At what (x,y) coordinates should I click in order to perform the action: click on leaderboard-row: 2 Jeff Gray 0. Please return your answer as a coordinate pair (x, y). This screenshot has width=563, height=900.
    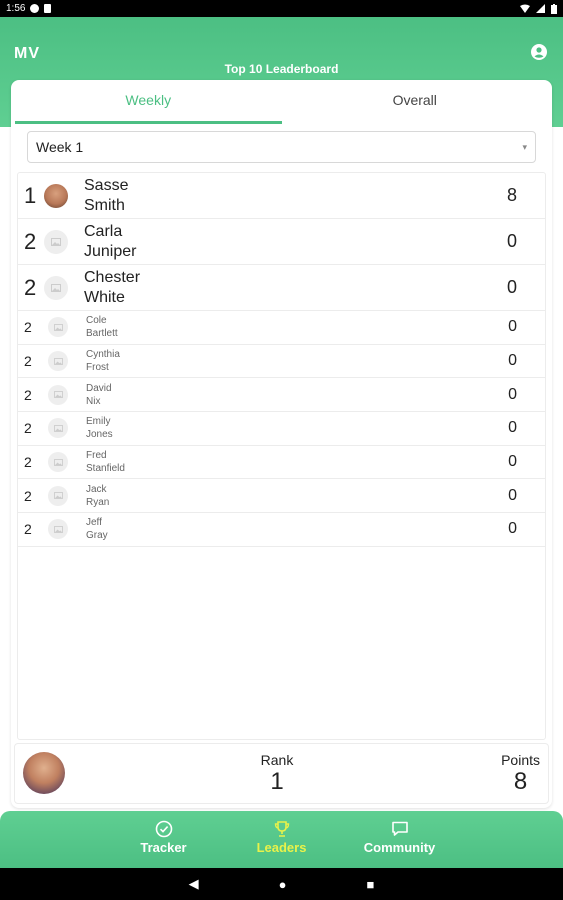
    Looking at the image, I should click on (281, 530).